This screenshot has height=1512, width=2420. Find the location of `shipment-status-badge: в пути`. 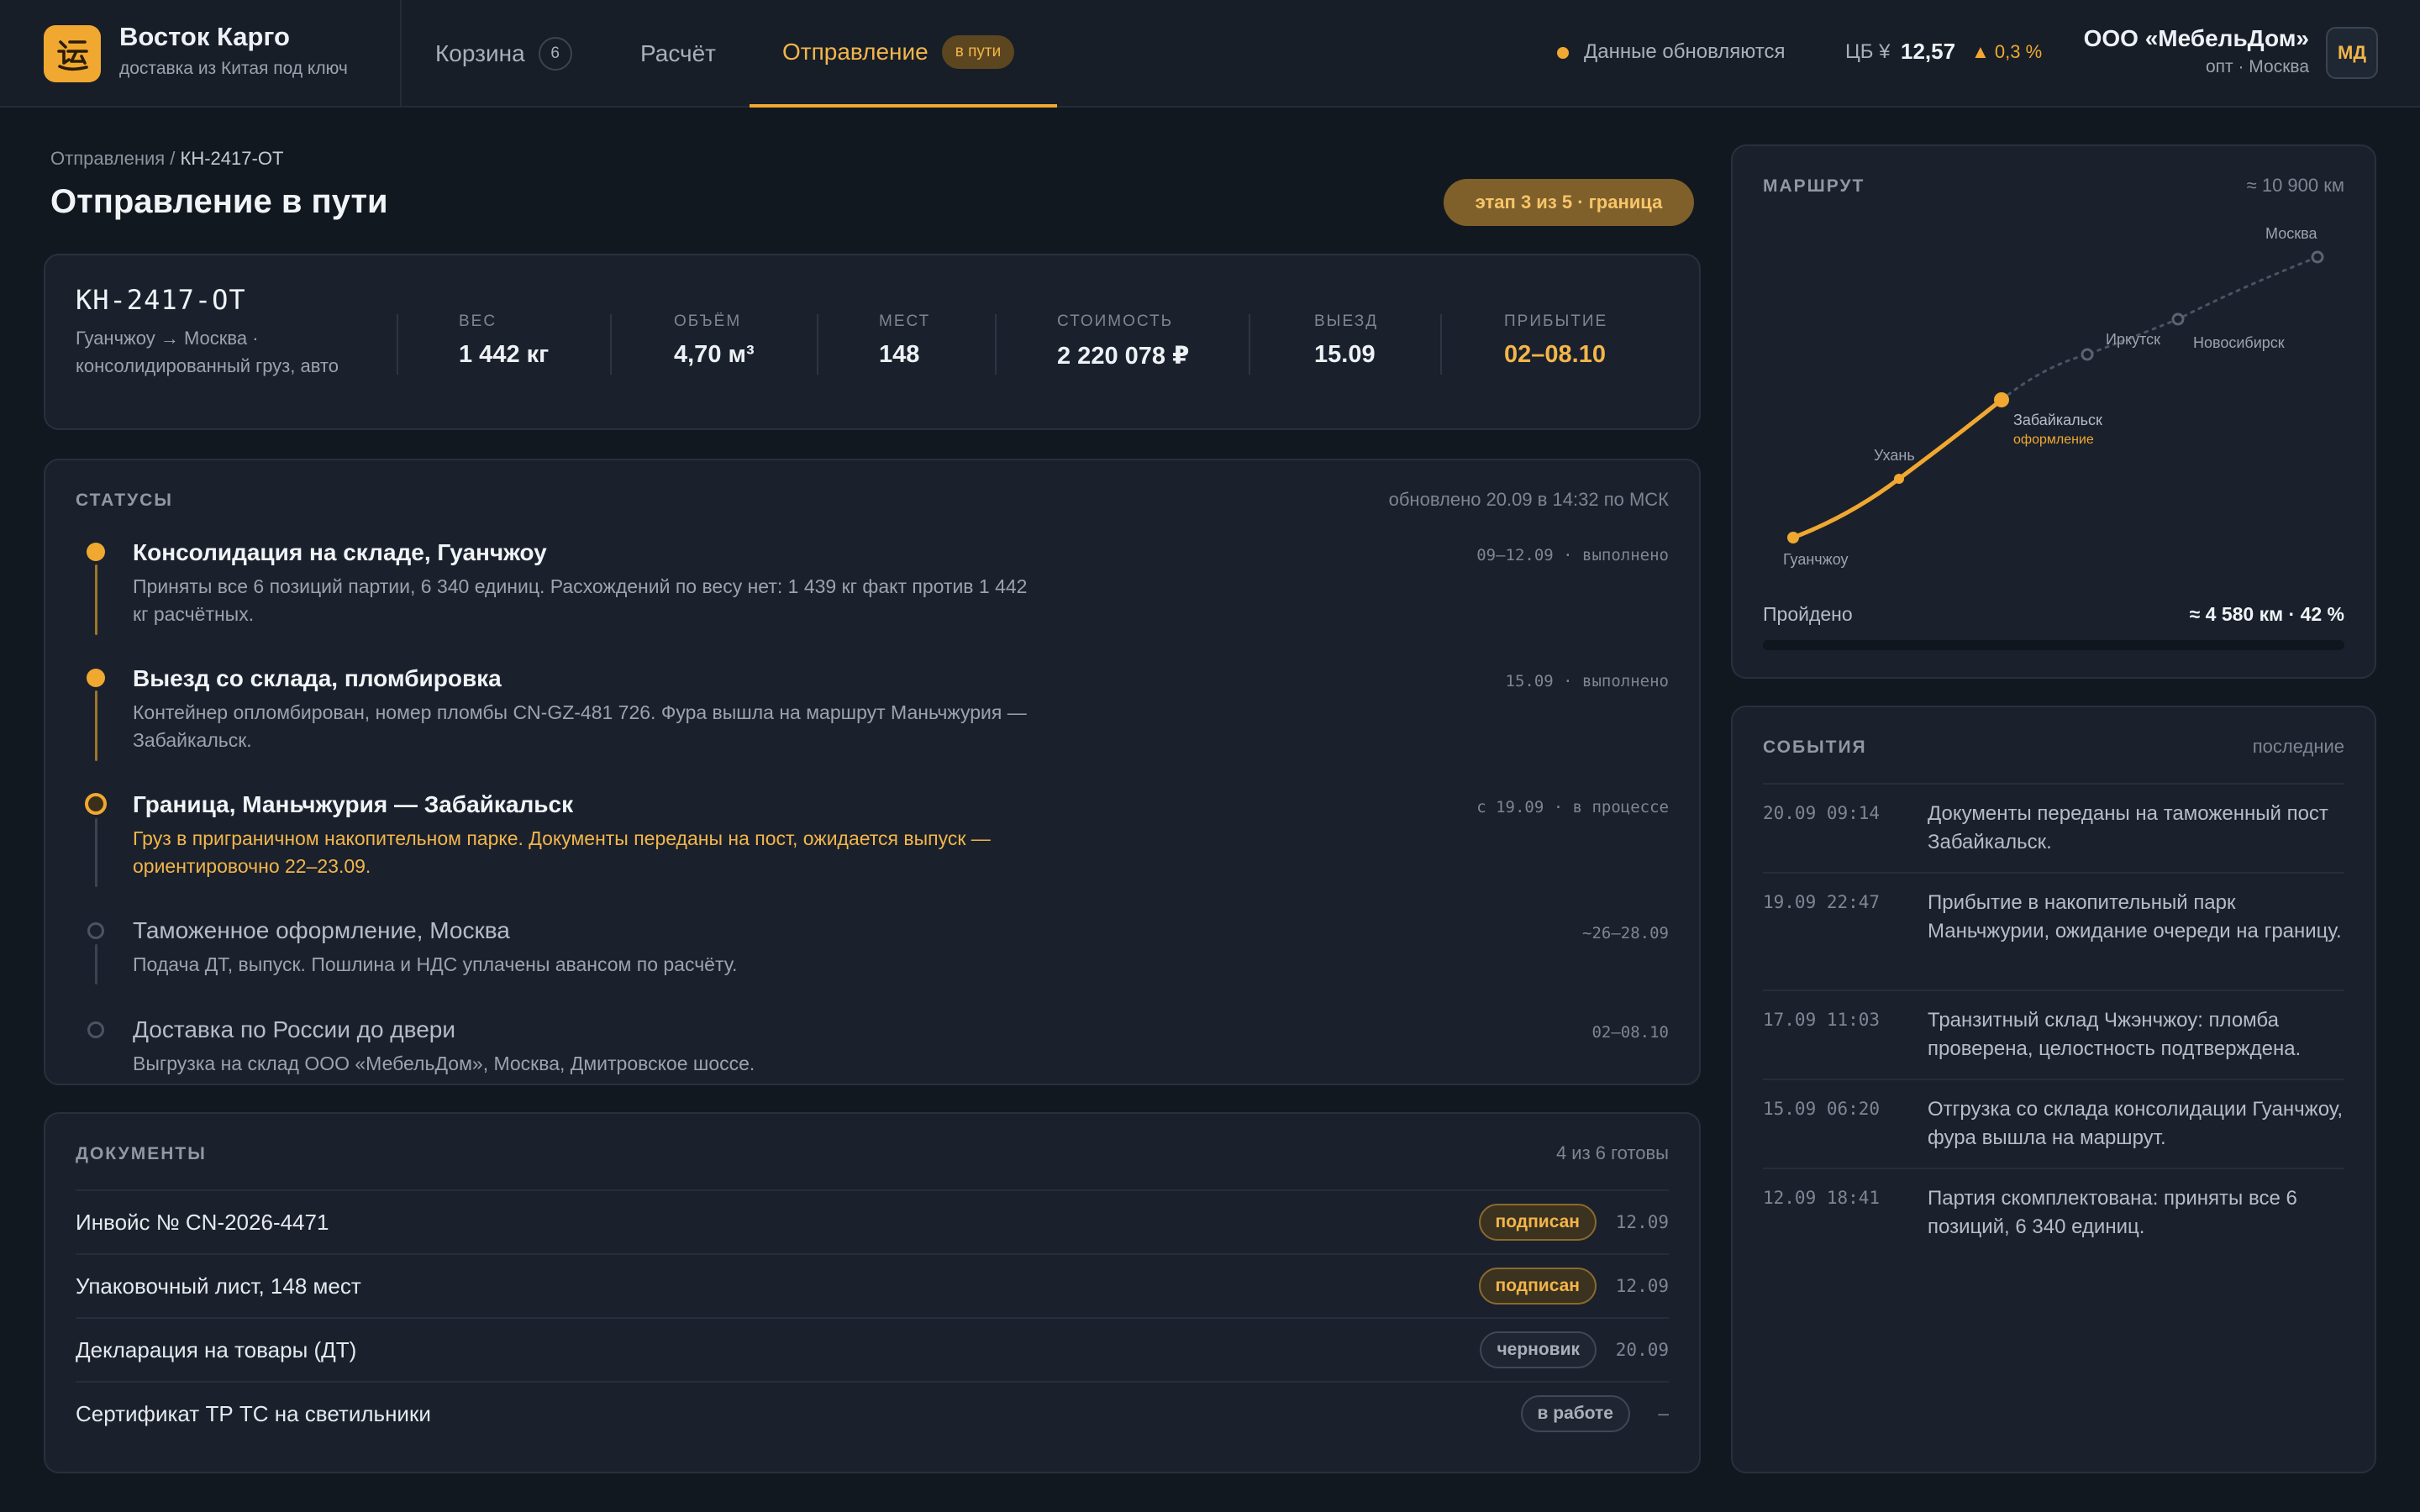

shipment-status-badge: в пути is located at coordinates (978, 52).